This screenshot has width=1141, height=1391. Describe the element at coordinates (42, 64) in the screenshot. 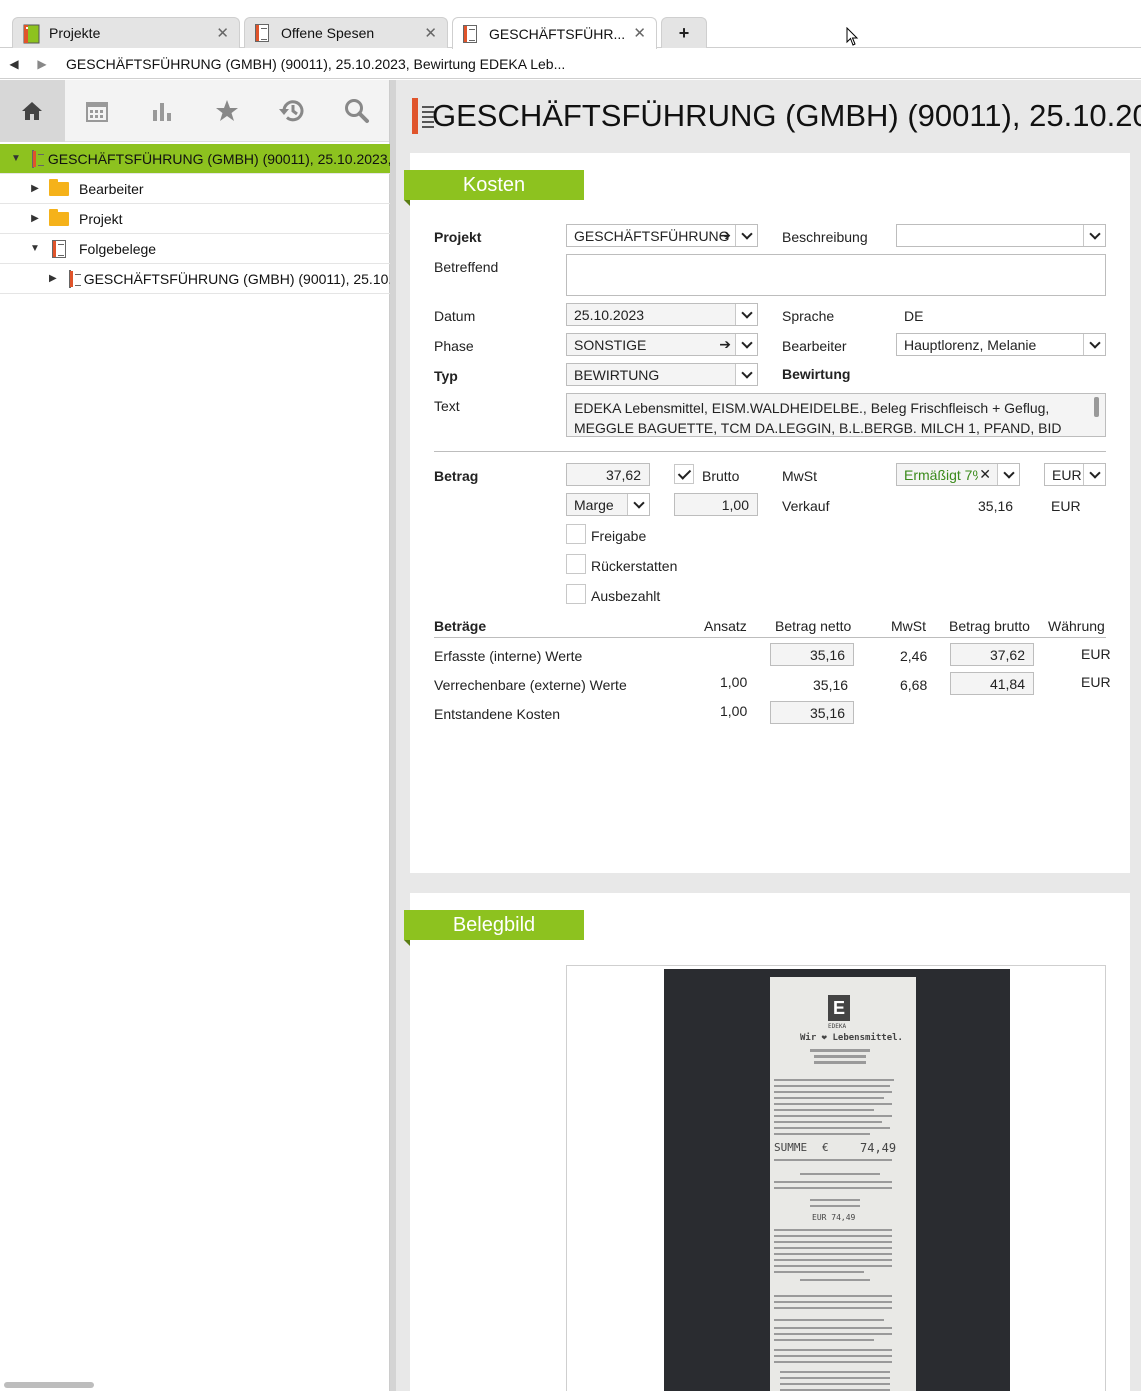

I see `forward-arrow-icon: ▶` at that location.